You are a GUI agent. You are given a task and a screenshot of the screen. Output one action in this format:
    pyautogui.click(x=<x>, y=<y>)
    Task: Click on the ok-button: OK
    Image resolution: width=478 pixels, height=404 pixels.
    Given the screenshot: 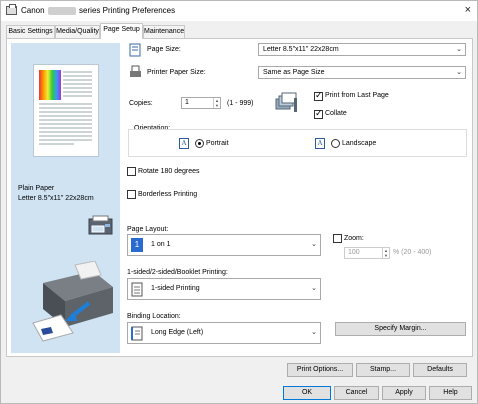 What is the action you would take?
    pyautogui.click(x=307, y=393)
    